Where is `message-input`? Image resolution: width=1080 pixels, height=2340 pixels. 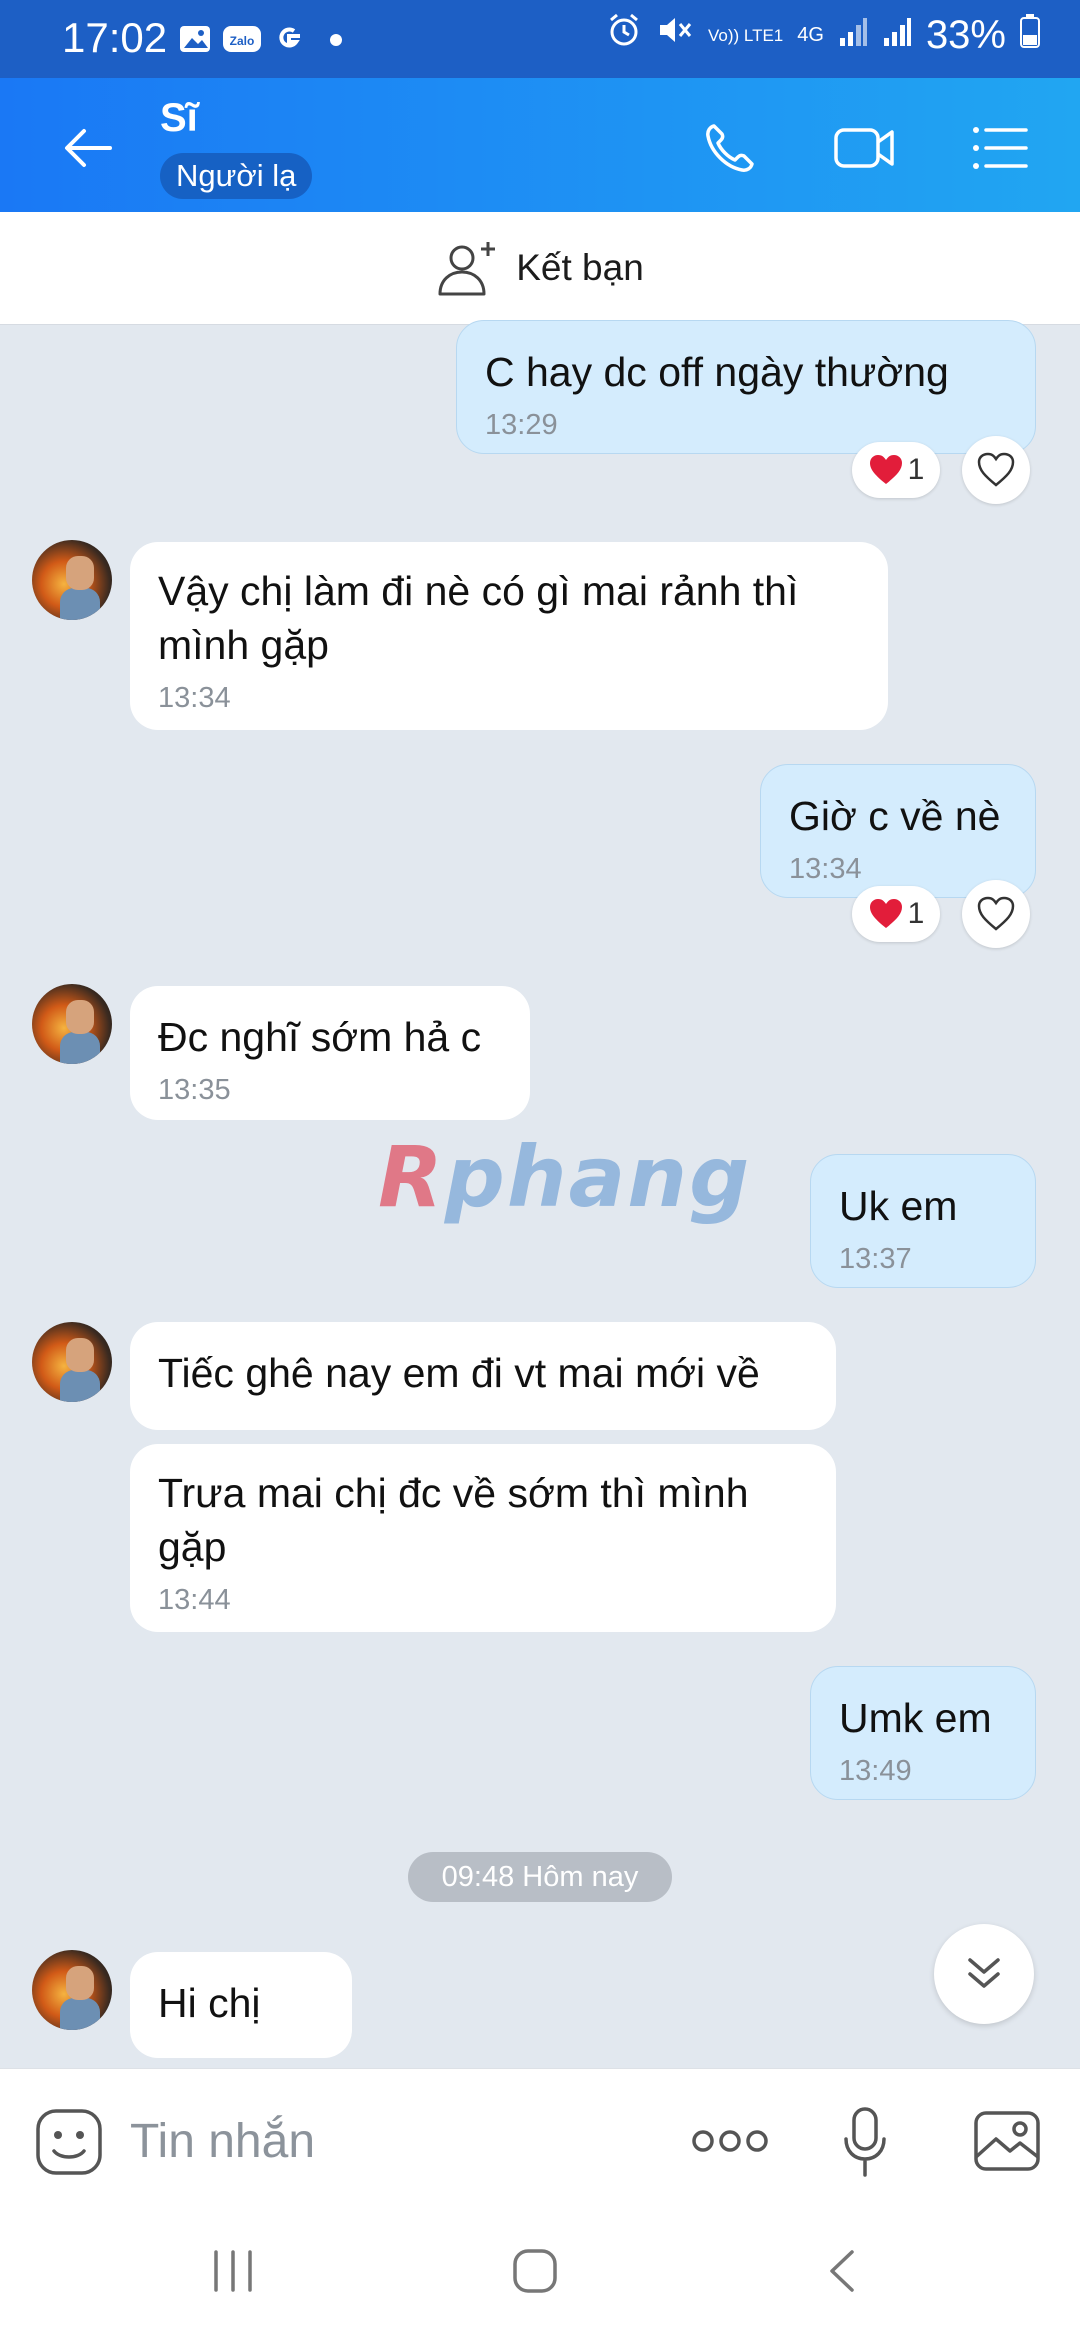
message-input is located at coordinates (390, 2141).